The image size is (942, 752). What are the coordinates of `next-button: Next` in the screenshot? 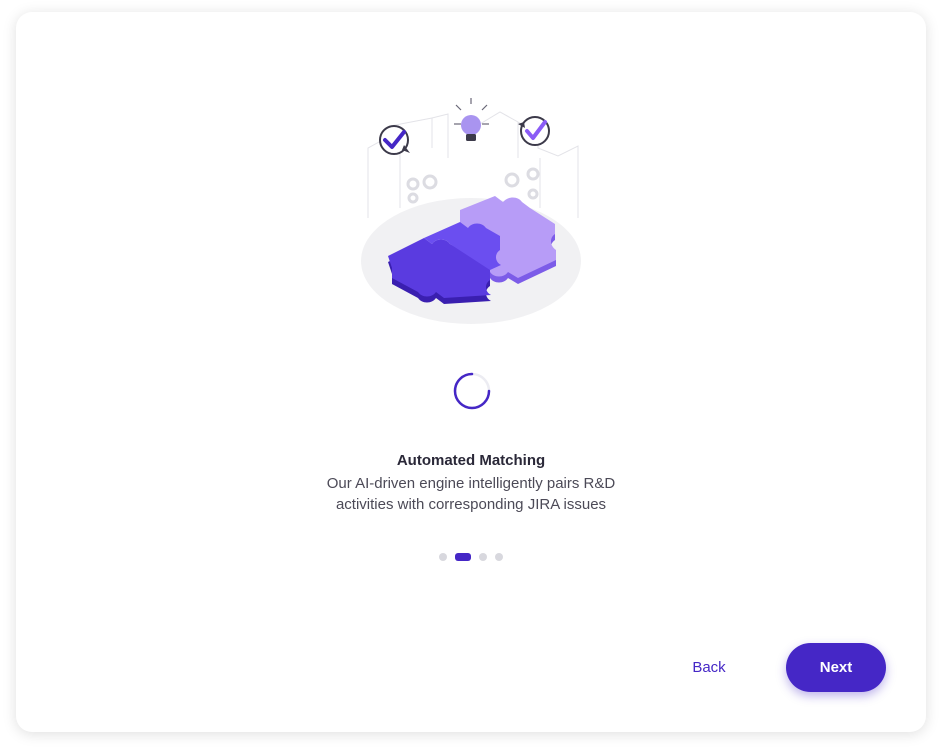 It's located at (836, 667).